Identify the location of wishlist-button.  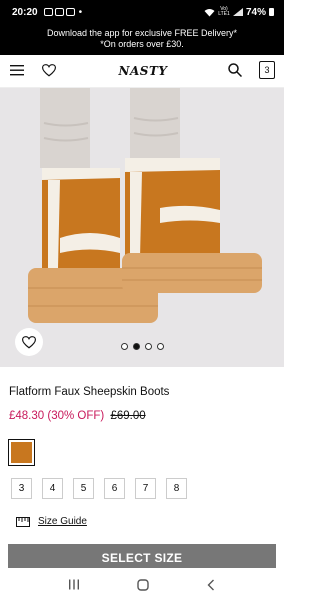
(29, 342).